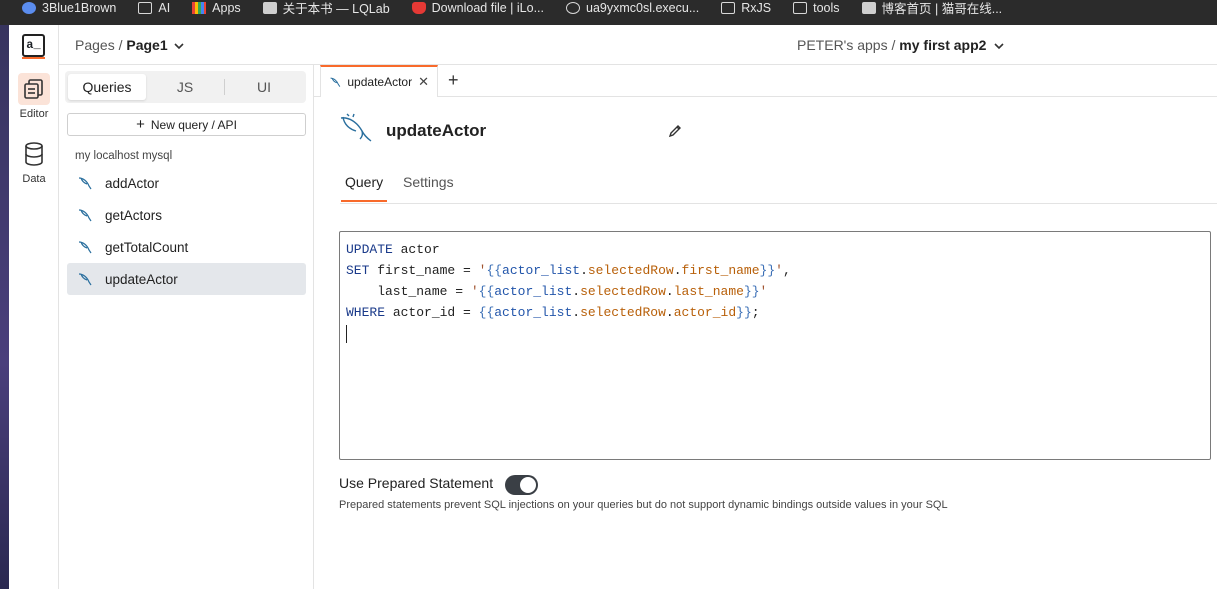 The width and height of the screenshot is (1217, 589). Describe the element at coordinates (846, 45) in the screenshot. I see `workspace-name: PETER's apps /` at that location.